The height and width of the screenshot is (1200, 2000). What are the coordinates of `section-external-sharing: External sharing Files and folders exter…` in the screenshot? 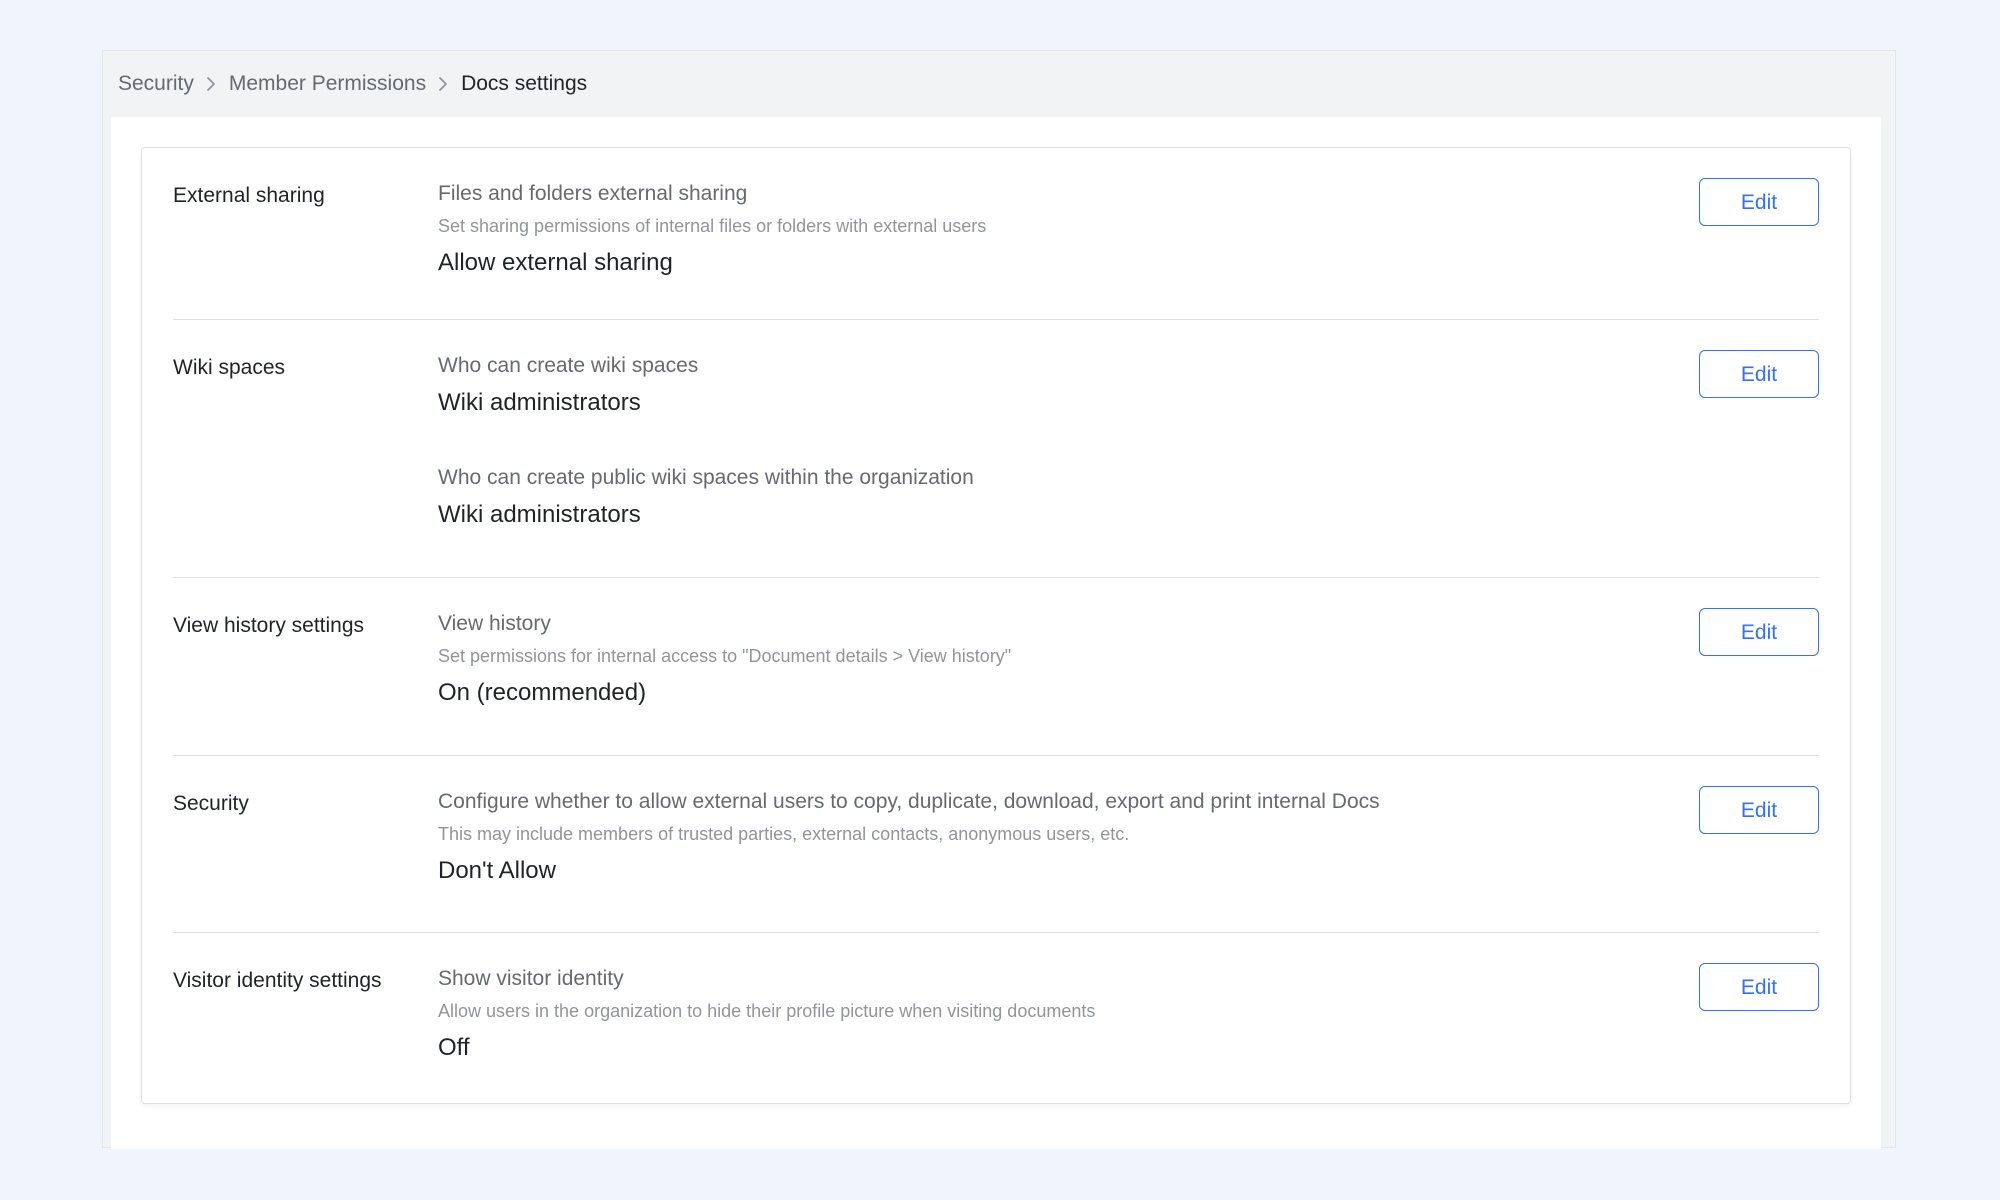 It's located at (996, 234).